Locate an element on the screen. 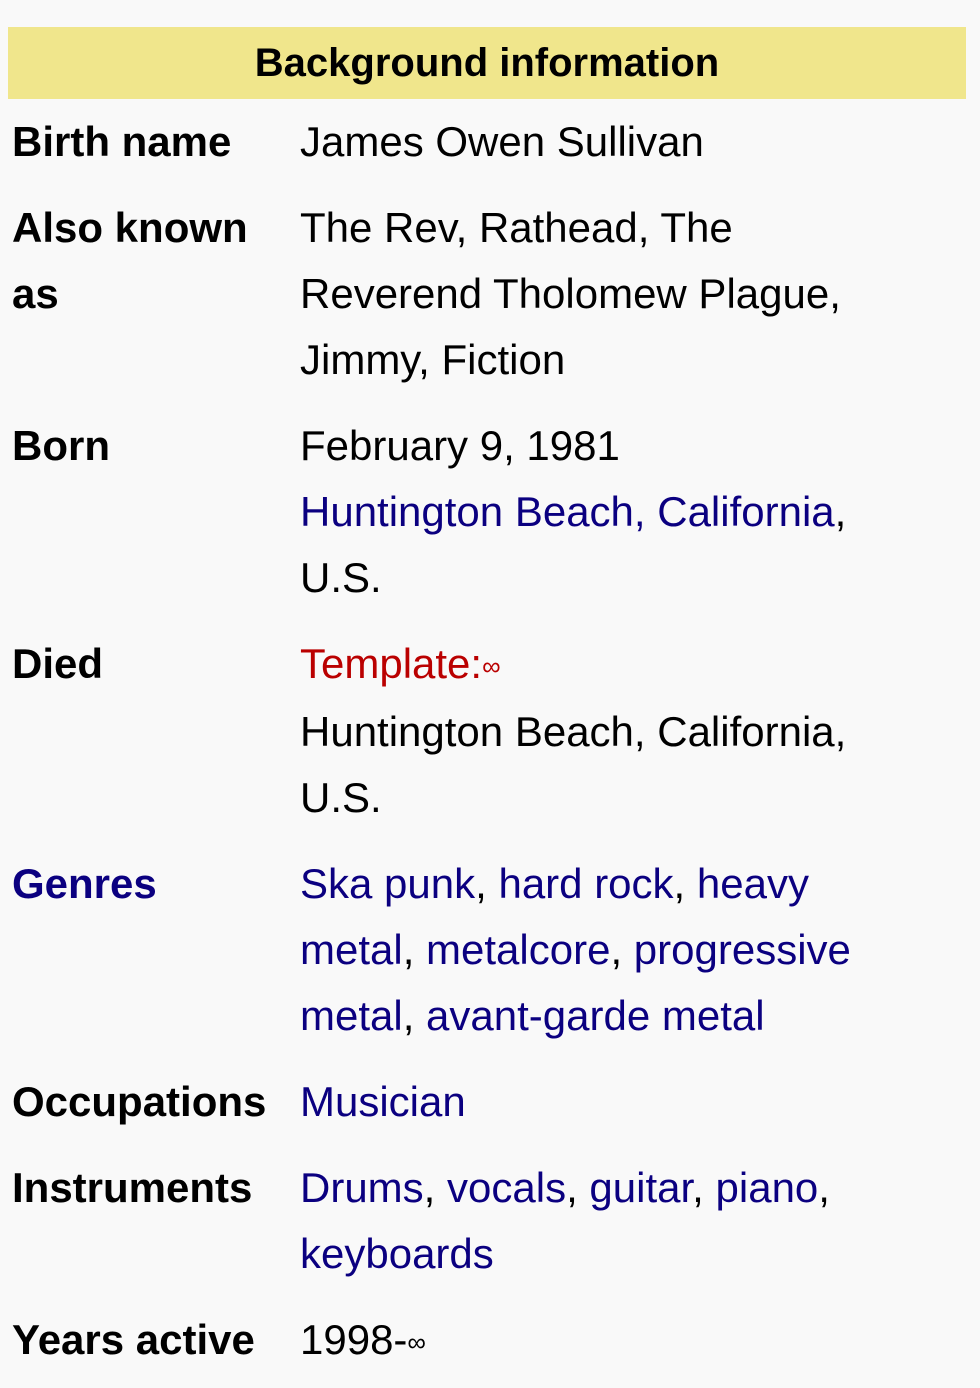 This screenshot has width=980, height=1388. template-redlink: Template:∞ is located at coordinates (400, 663).